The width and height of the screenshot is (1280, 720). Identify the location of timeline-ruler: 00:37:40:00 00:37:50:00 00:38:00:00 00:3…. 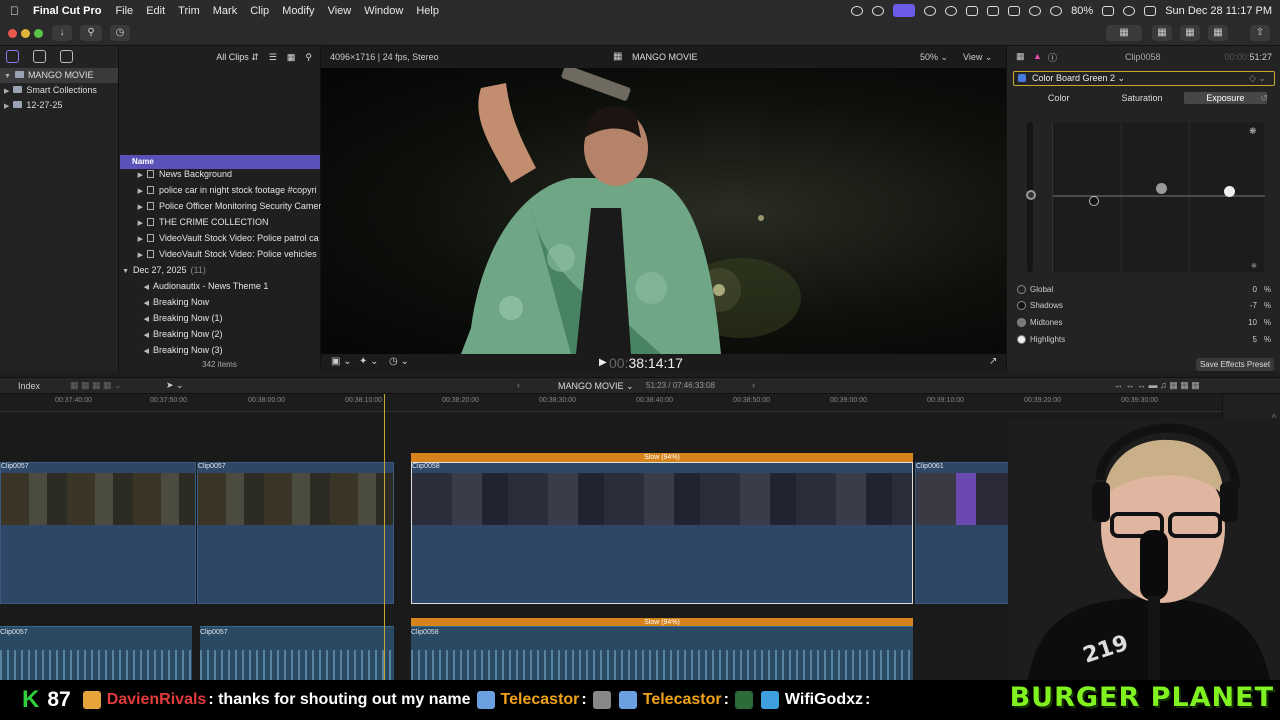
(611, 403).